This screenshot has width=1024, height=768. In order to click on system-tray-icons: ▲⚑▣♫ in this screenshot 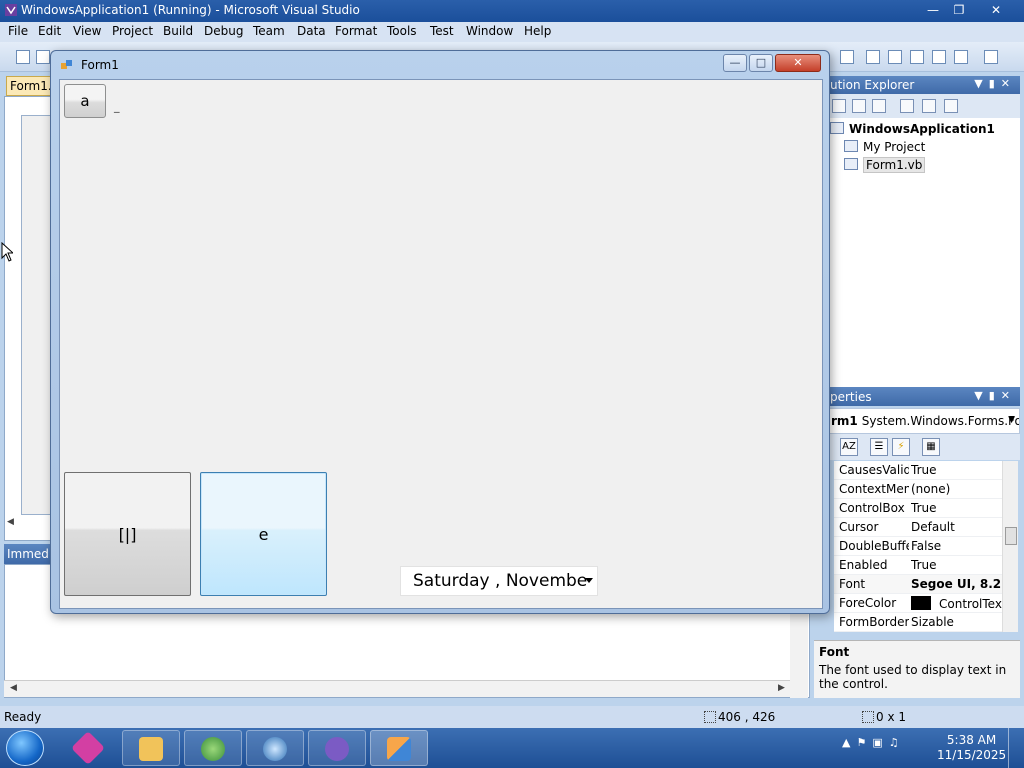, I will do `click(873, 742)`.